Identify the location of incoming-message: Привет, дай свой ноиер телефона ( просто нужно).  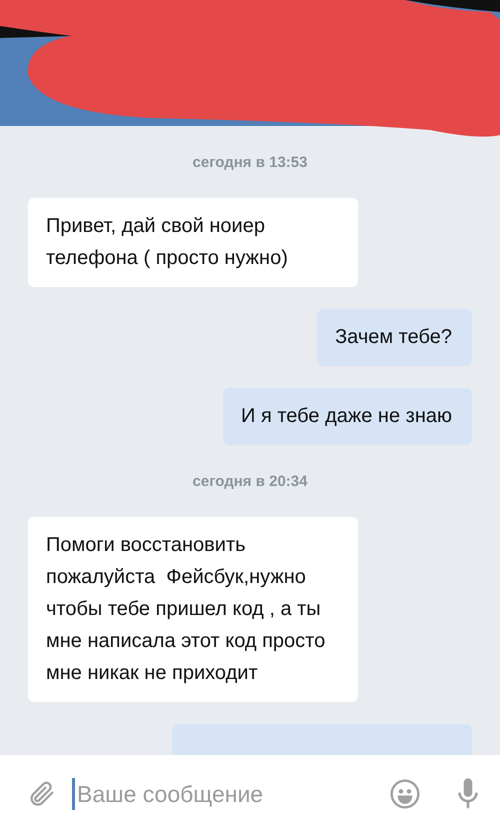
(193, 242).